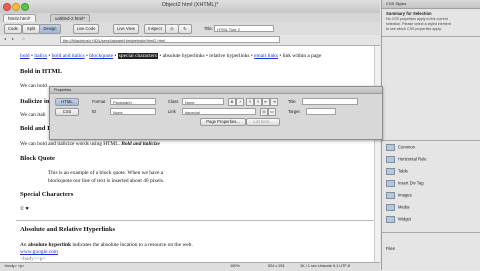 The image size is (480, 271). What do you see at coordinates (183, 56) in the screenshot?
I see `nav-text-absolute: absolute hyperlinks` at bounding box center [183, 56].